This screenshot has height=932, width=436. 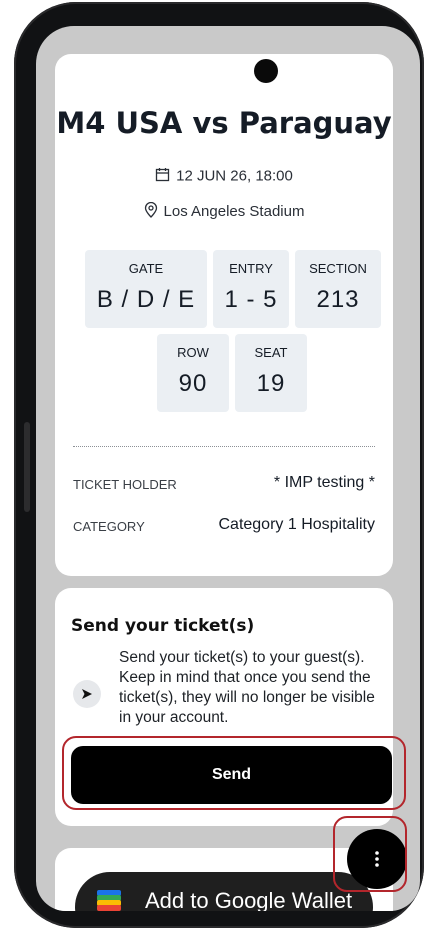 I want to click on category-label: CATEGORY, so click(x=109, y=526).